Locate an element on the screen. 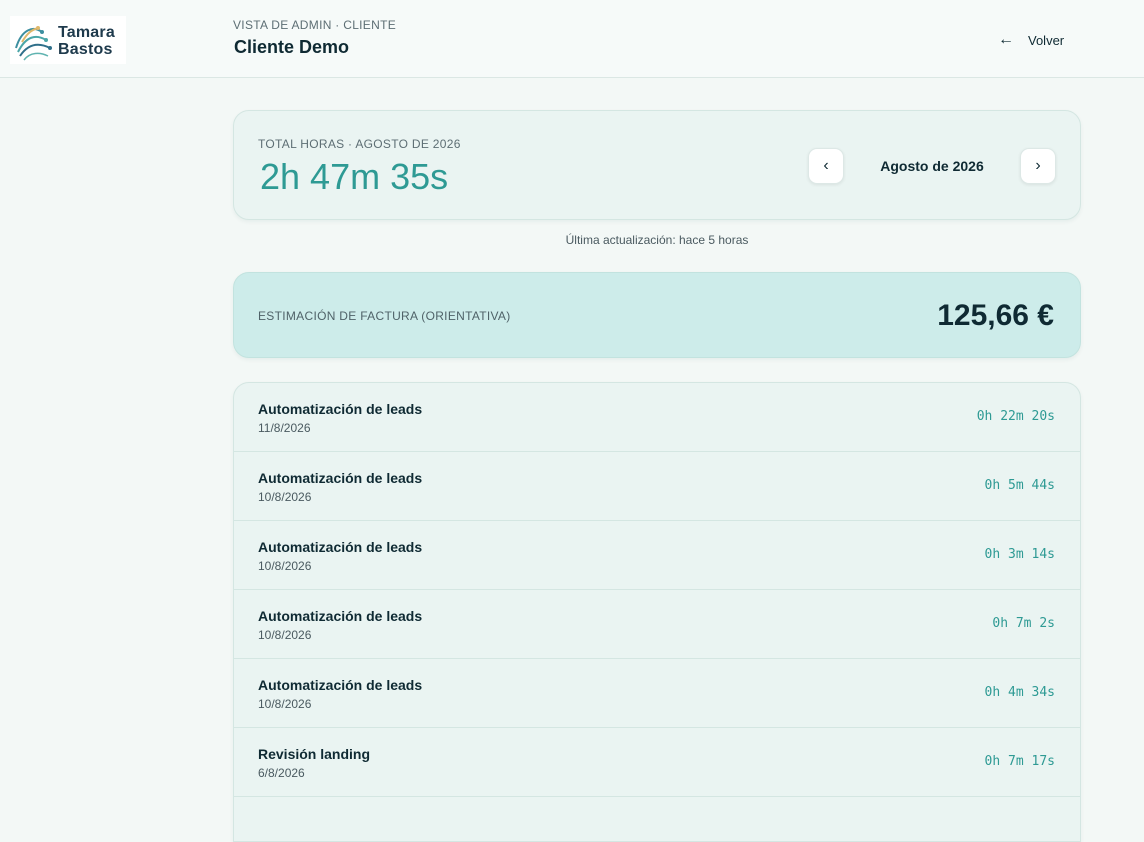 Image resolution: width=1144 pixels, height=842 pixels. time-entry-duration: 0h 7m 2s is located at coordinates (1023, 623).